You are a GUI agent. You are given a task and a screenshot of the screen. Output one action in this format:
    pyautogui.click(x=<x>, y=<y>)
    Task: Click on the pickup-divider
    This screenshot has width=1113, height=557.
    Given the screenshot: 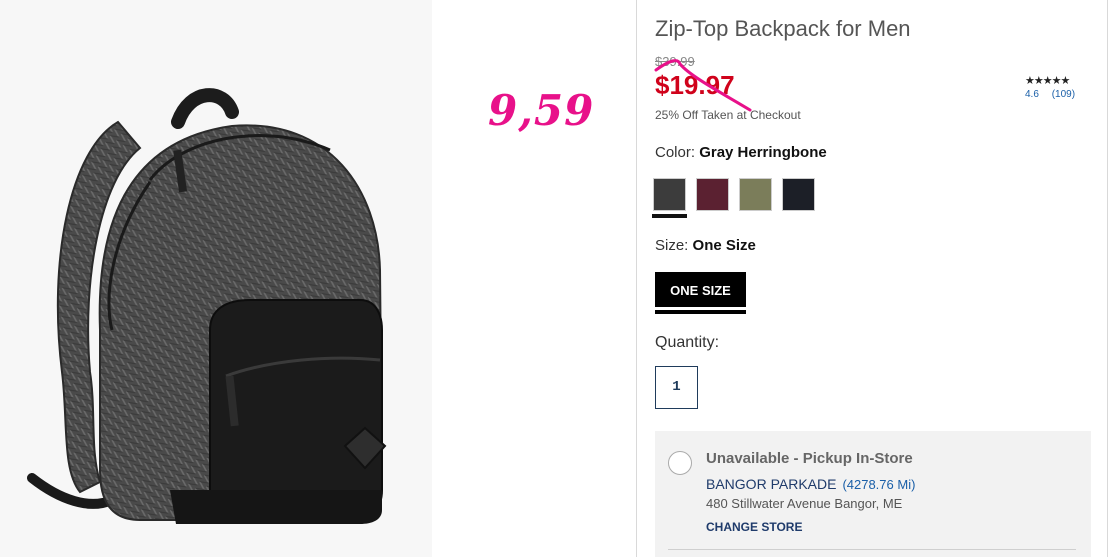 What is the action you would take?
    pyautogui.click(x=872, y=549)
    